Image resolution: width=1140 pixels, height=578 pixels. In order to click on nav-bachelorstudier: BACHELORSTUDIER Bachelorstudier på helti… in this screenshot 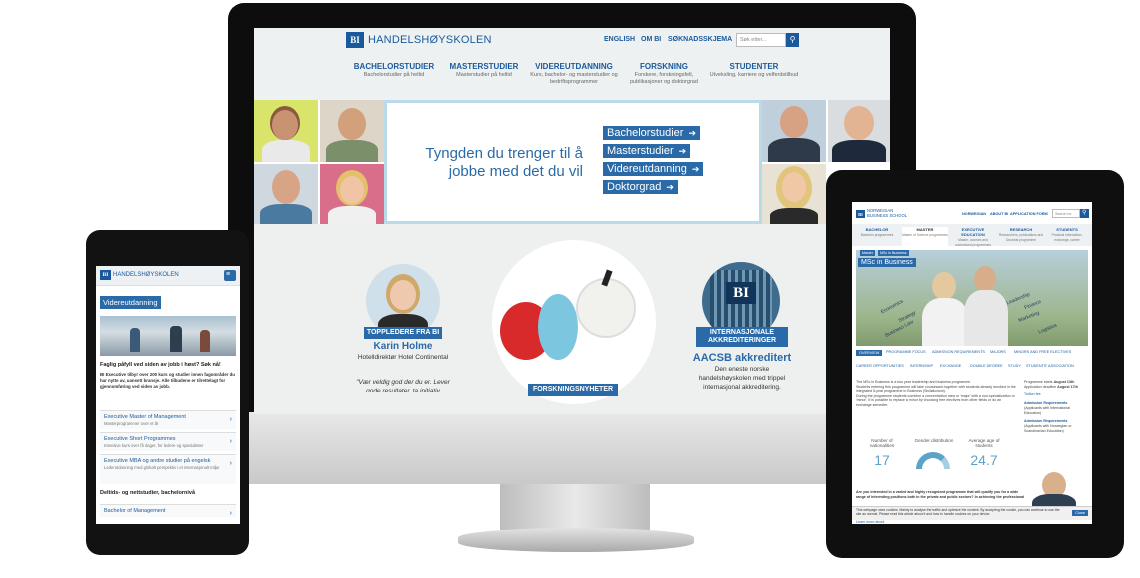, I will do `click(394, 70)`.